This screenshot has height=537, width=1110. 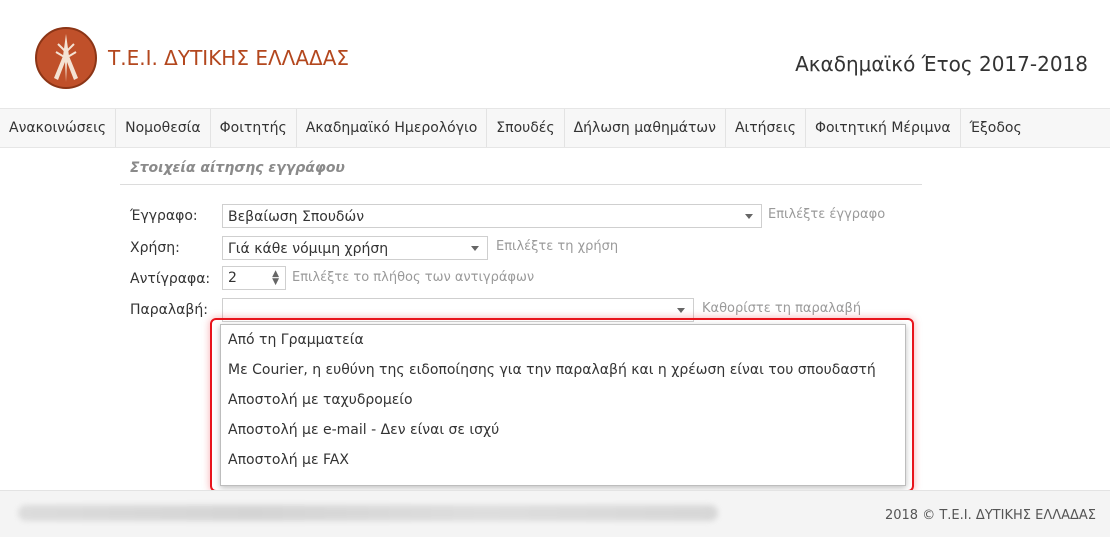 What do you see at coordinates (883, 128) in the screenshot?
I see `nav-item-student-welfare: Φοιτητική Μέριμνα` at bounding box center [883, 128].